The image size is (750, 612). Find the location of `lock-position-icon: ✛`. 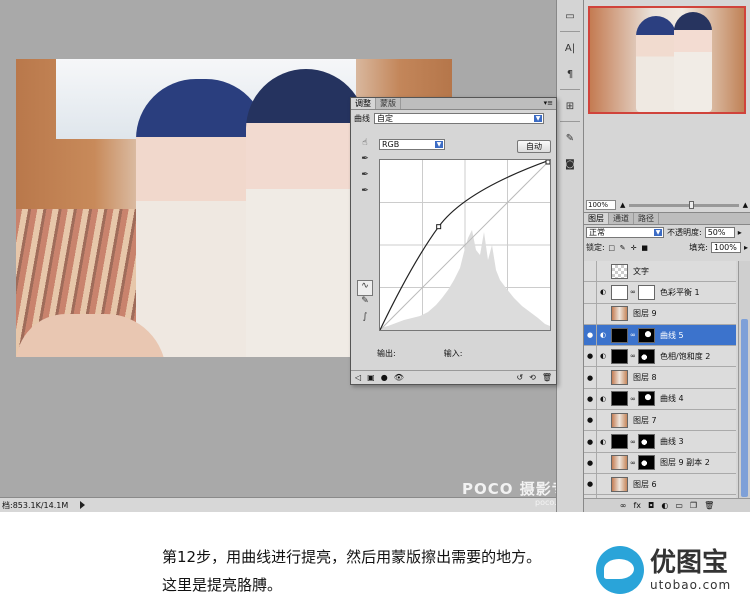

lock-position-icon: ✛ is located at coordinates (634, 248).